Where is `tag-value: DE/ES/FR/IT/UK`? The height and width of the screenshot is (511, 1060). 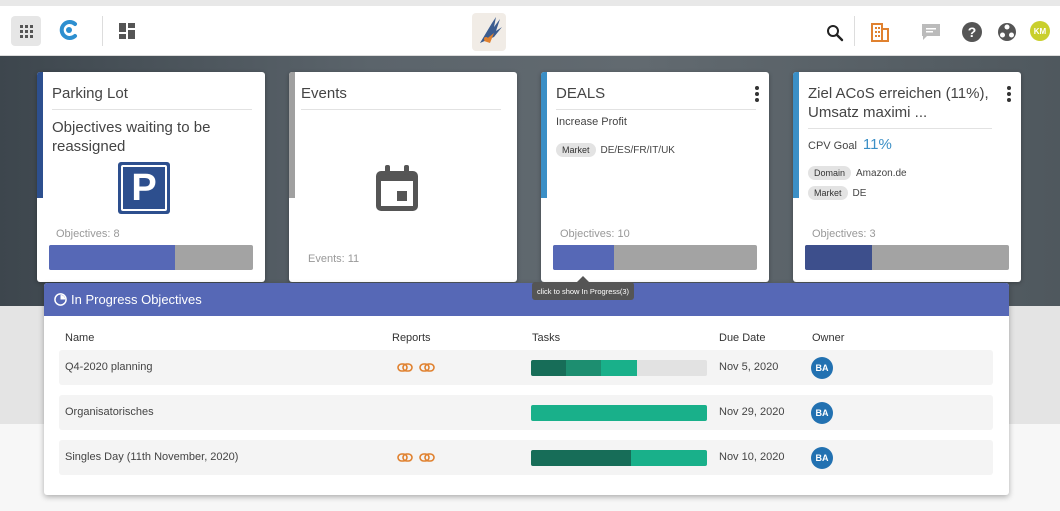
tag-value: DE/ES/FR/IT/UK is located at coordinates (637, 150).